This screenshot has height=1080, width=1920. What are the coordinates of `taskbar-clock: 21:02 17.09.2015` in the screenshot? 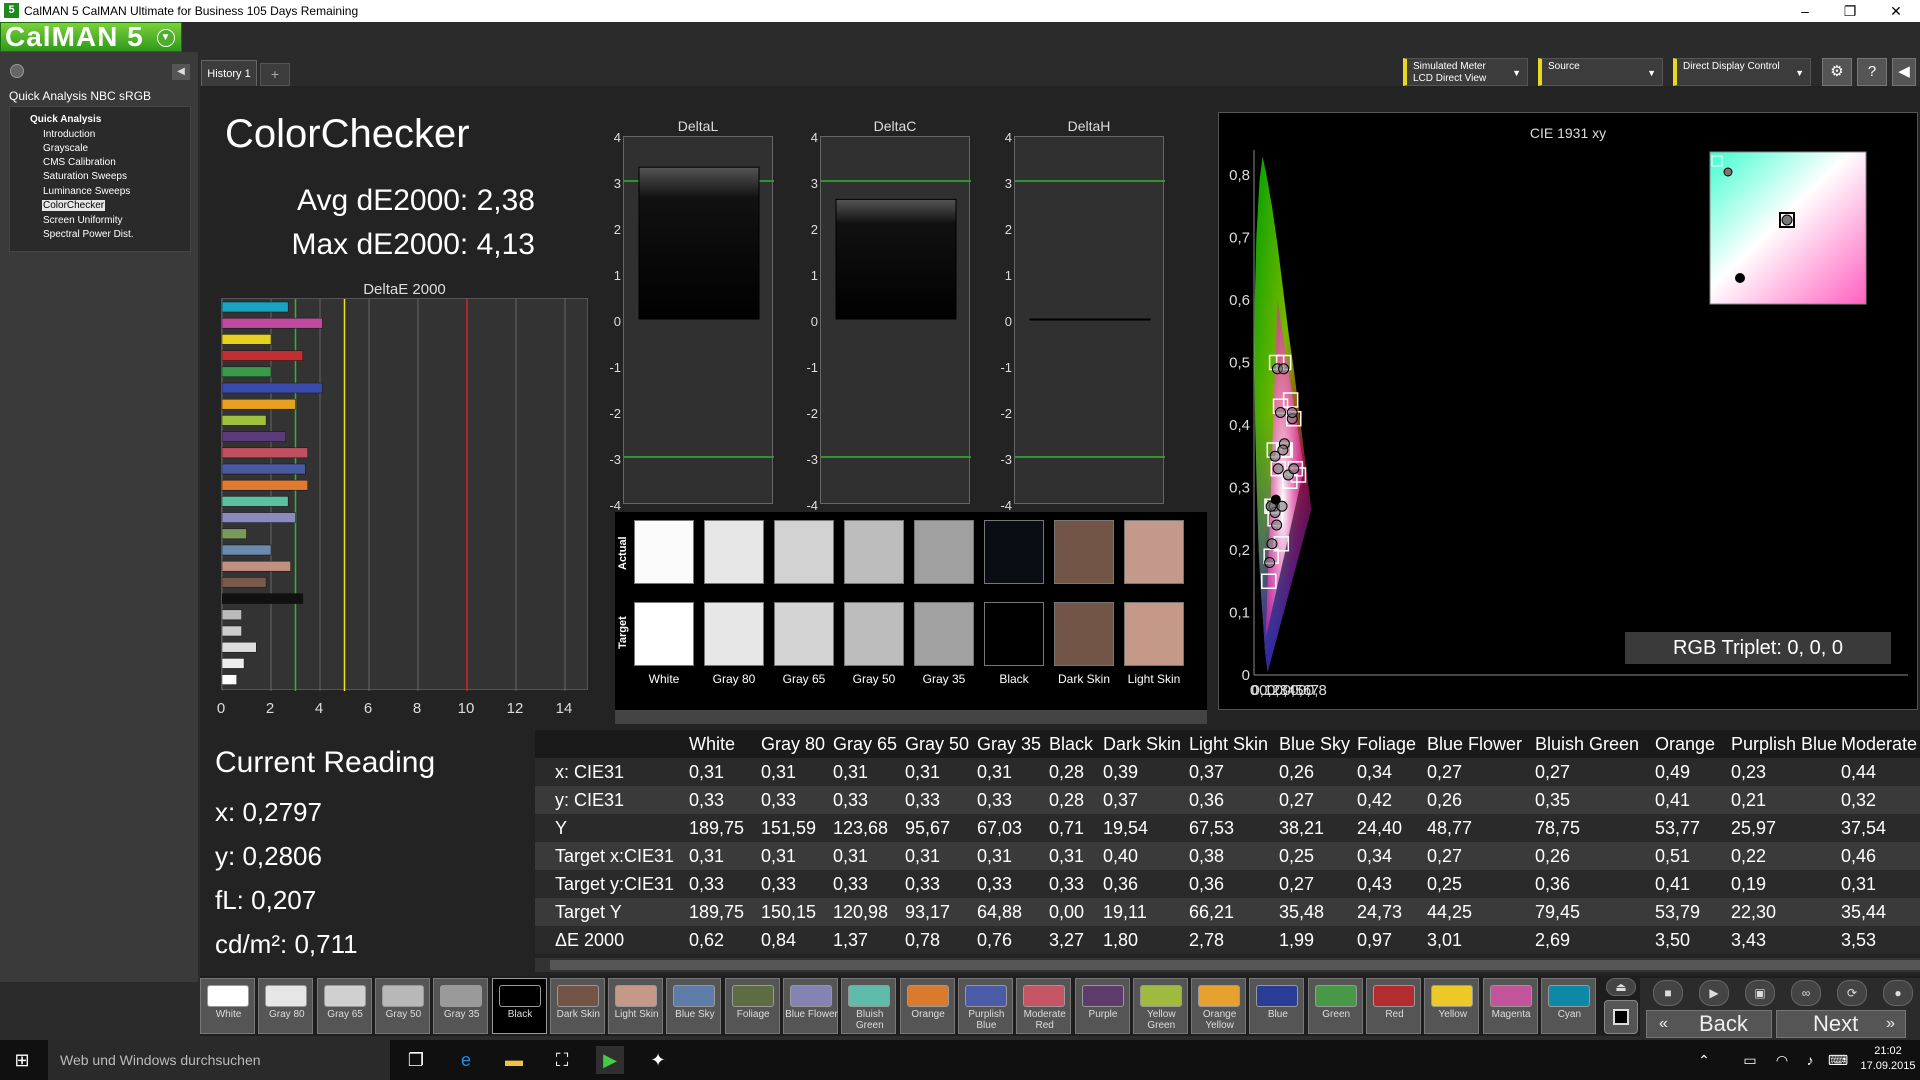 It's located at (1888, 1059).